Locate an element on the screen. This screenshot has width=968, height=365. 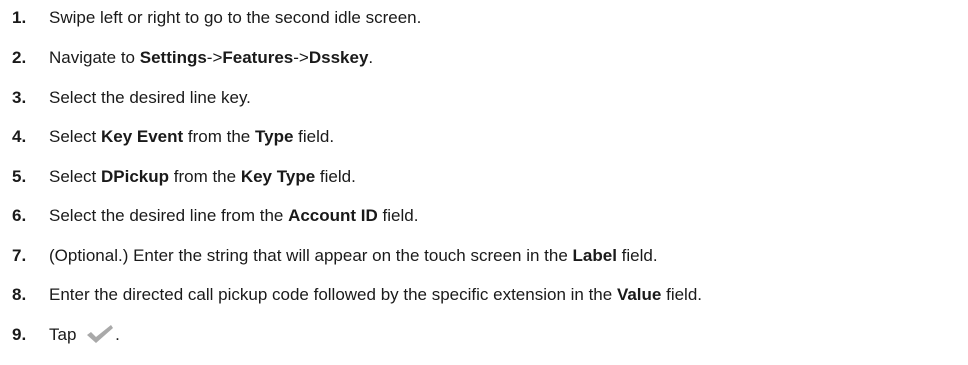
bold-term: Type is located at coordinates (274, 136).